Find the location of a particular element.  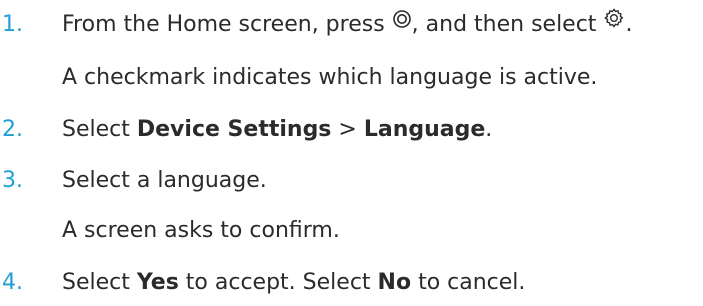

step-4-text-part: to accept. Select is located at coordinates (278, 282).